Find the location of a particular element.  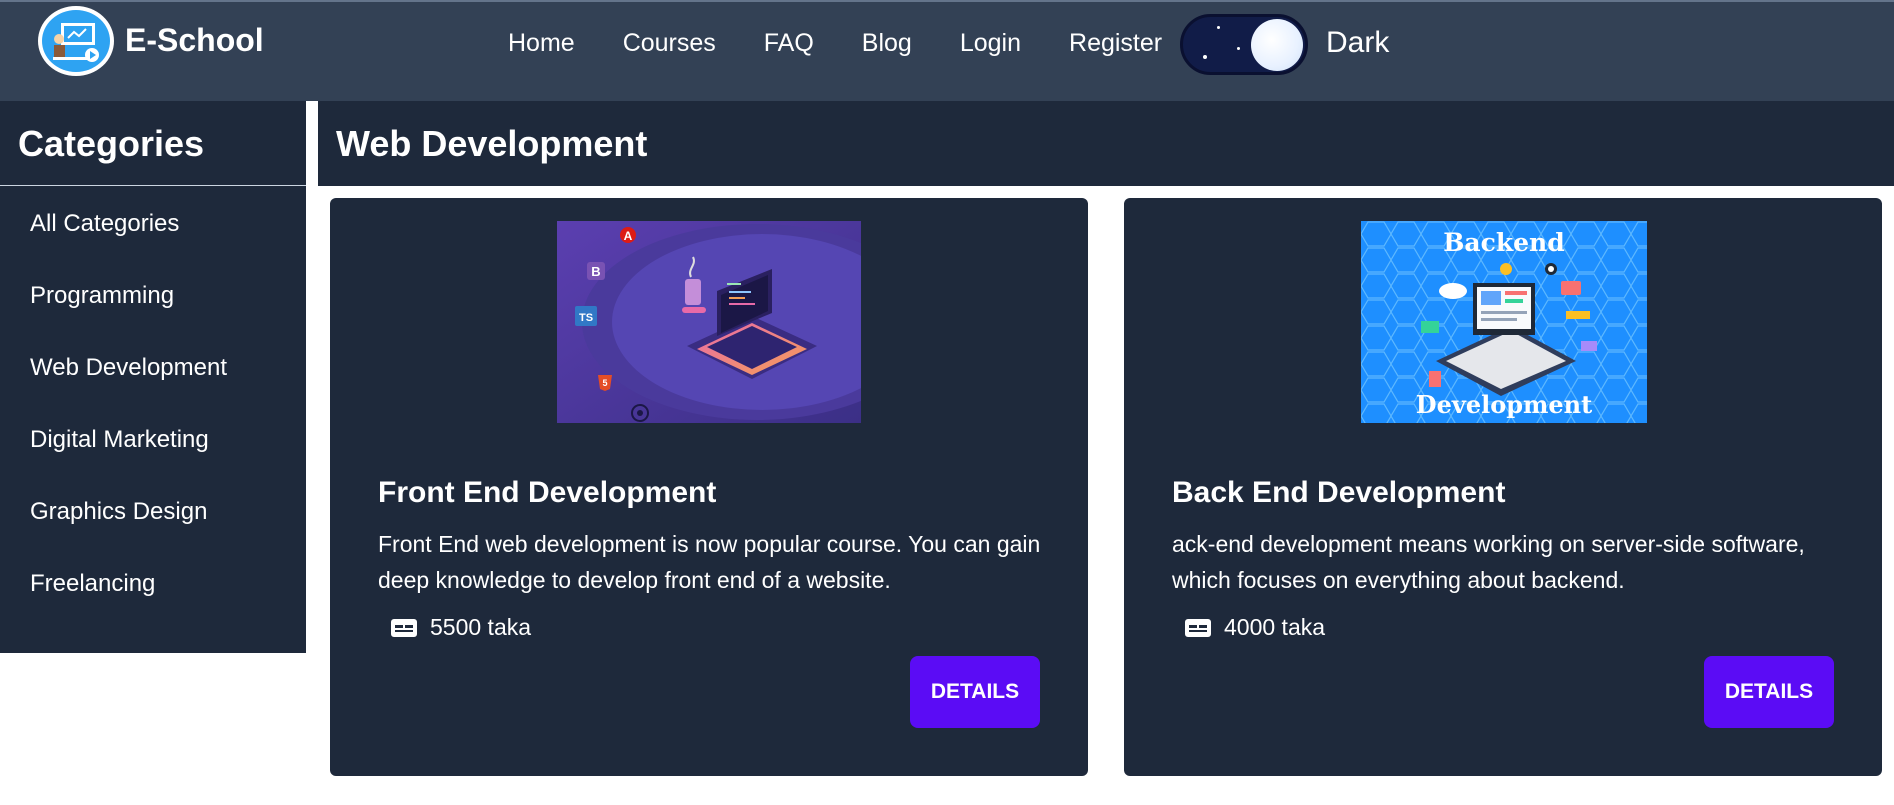

sidebar-item-graphics-design: Graphics Design is located at coordinates (153, 534).